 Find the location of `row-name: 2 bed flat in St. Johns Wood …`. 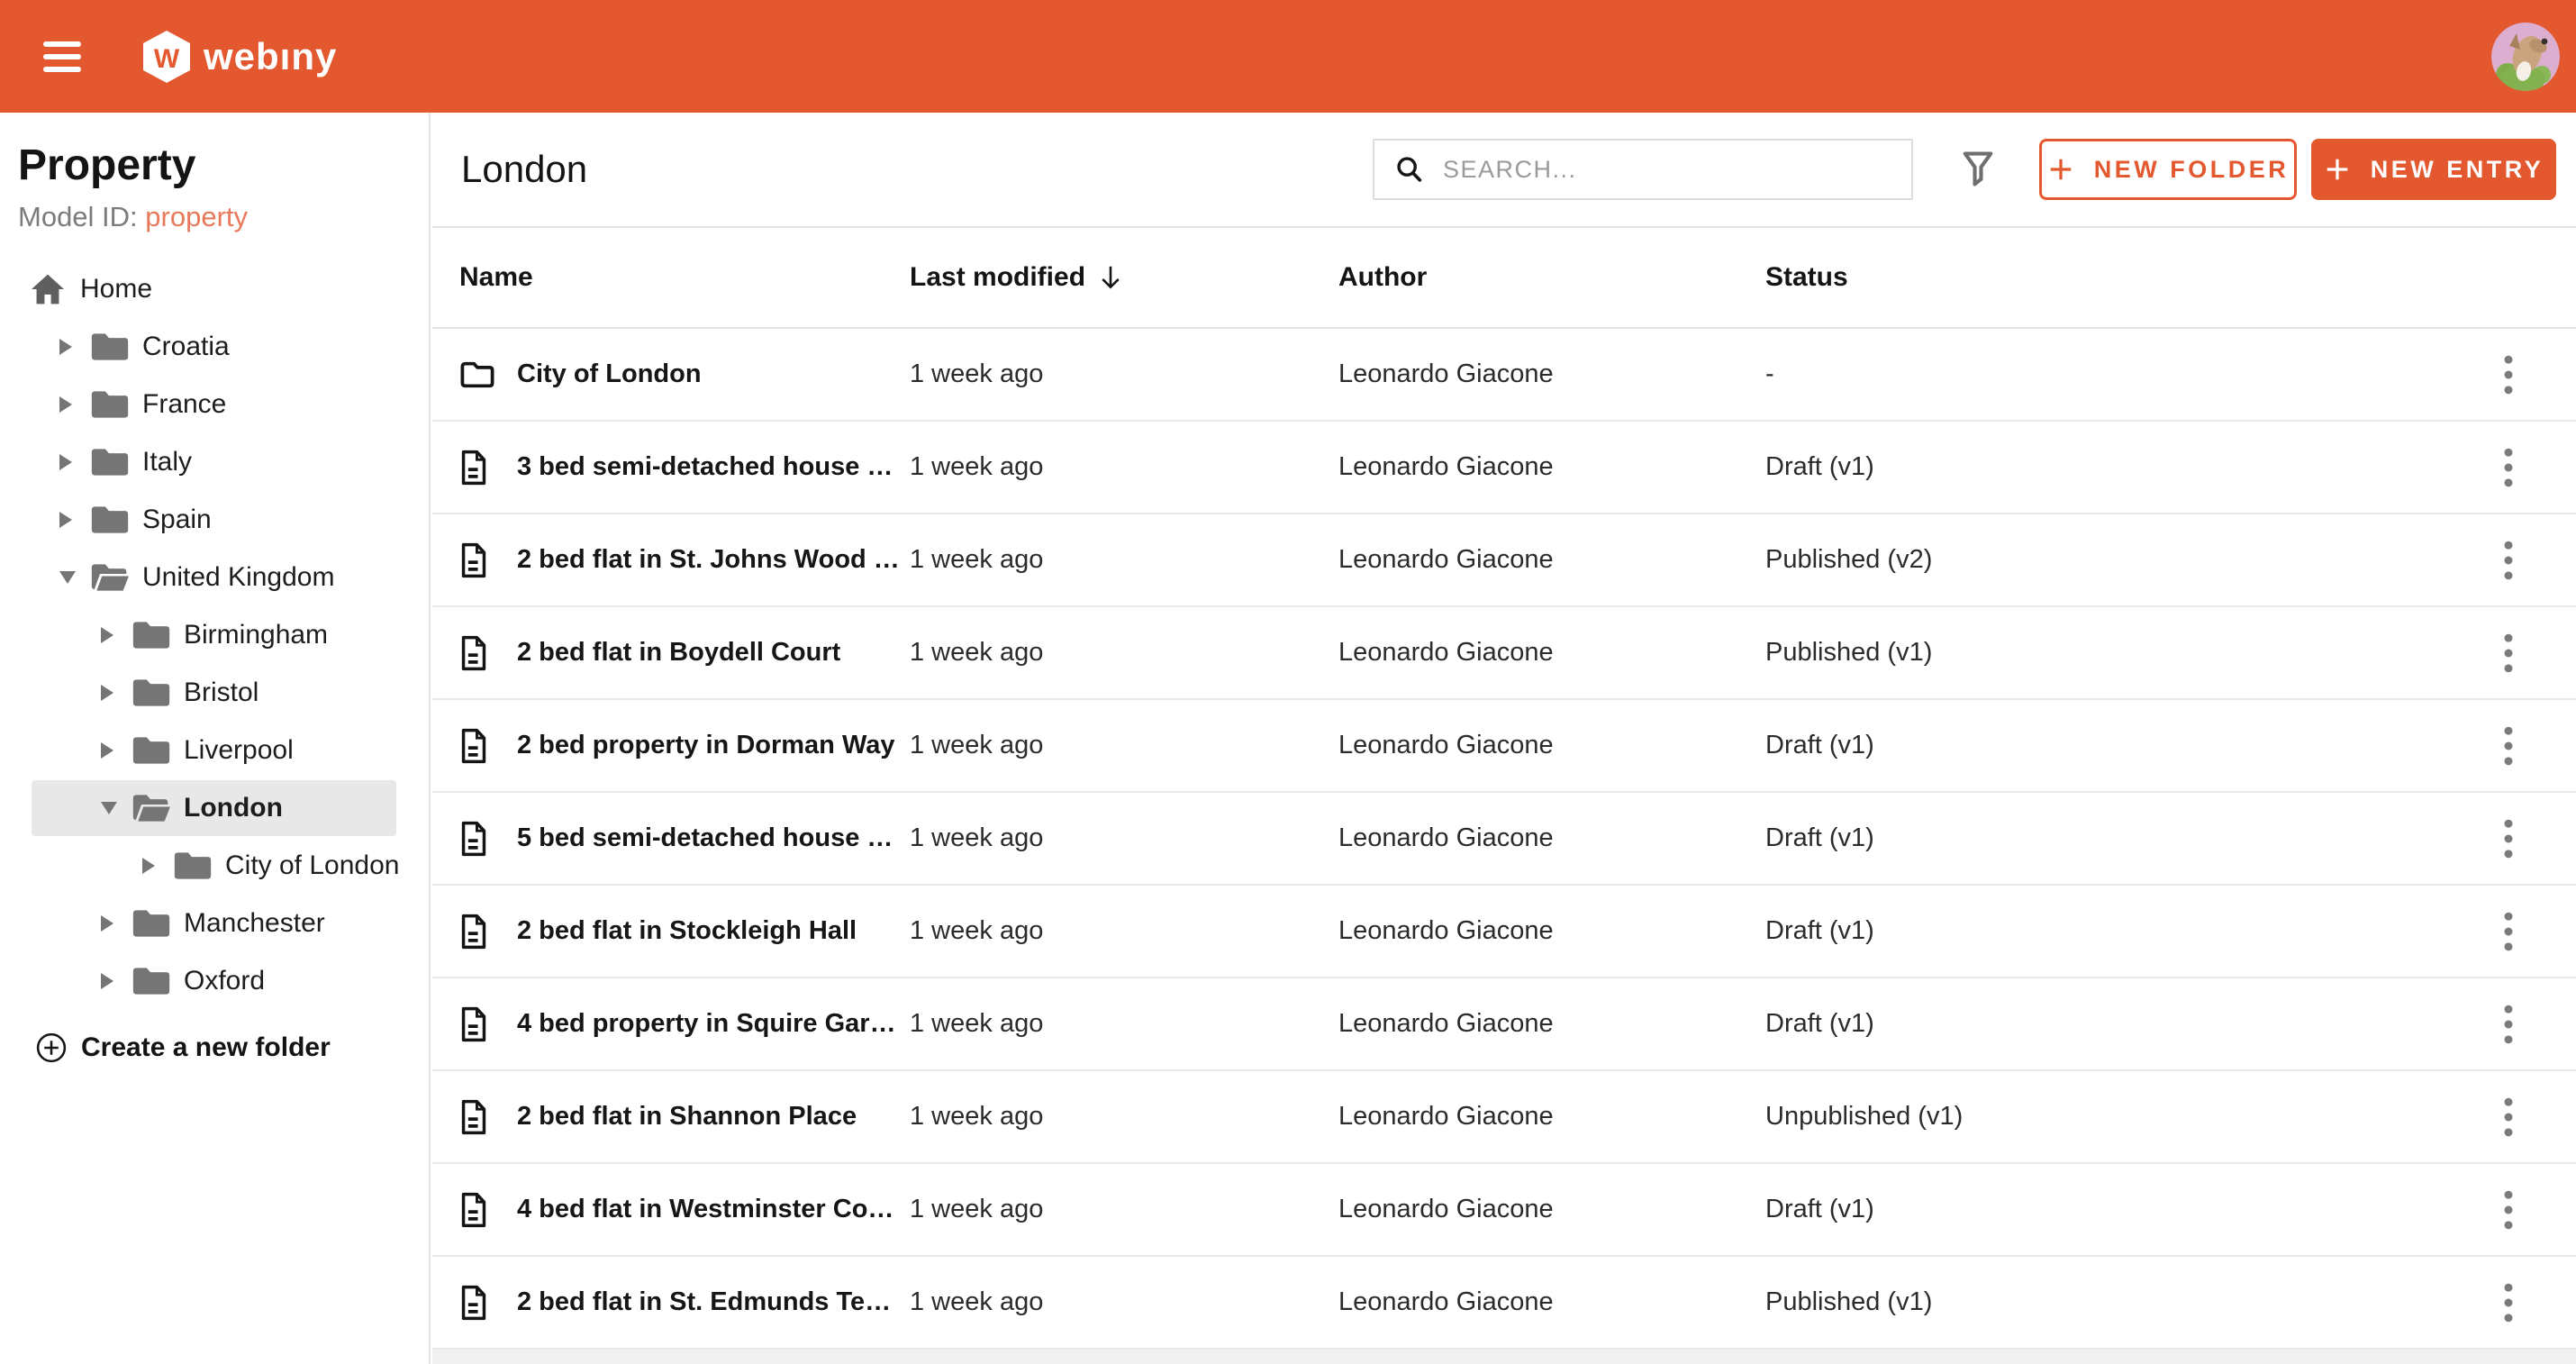

row-name: 2 bed flat in St. Johns Wood … is located at coordinates (708, 559).